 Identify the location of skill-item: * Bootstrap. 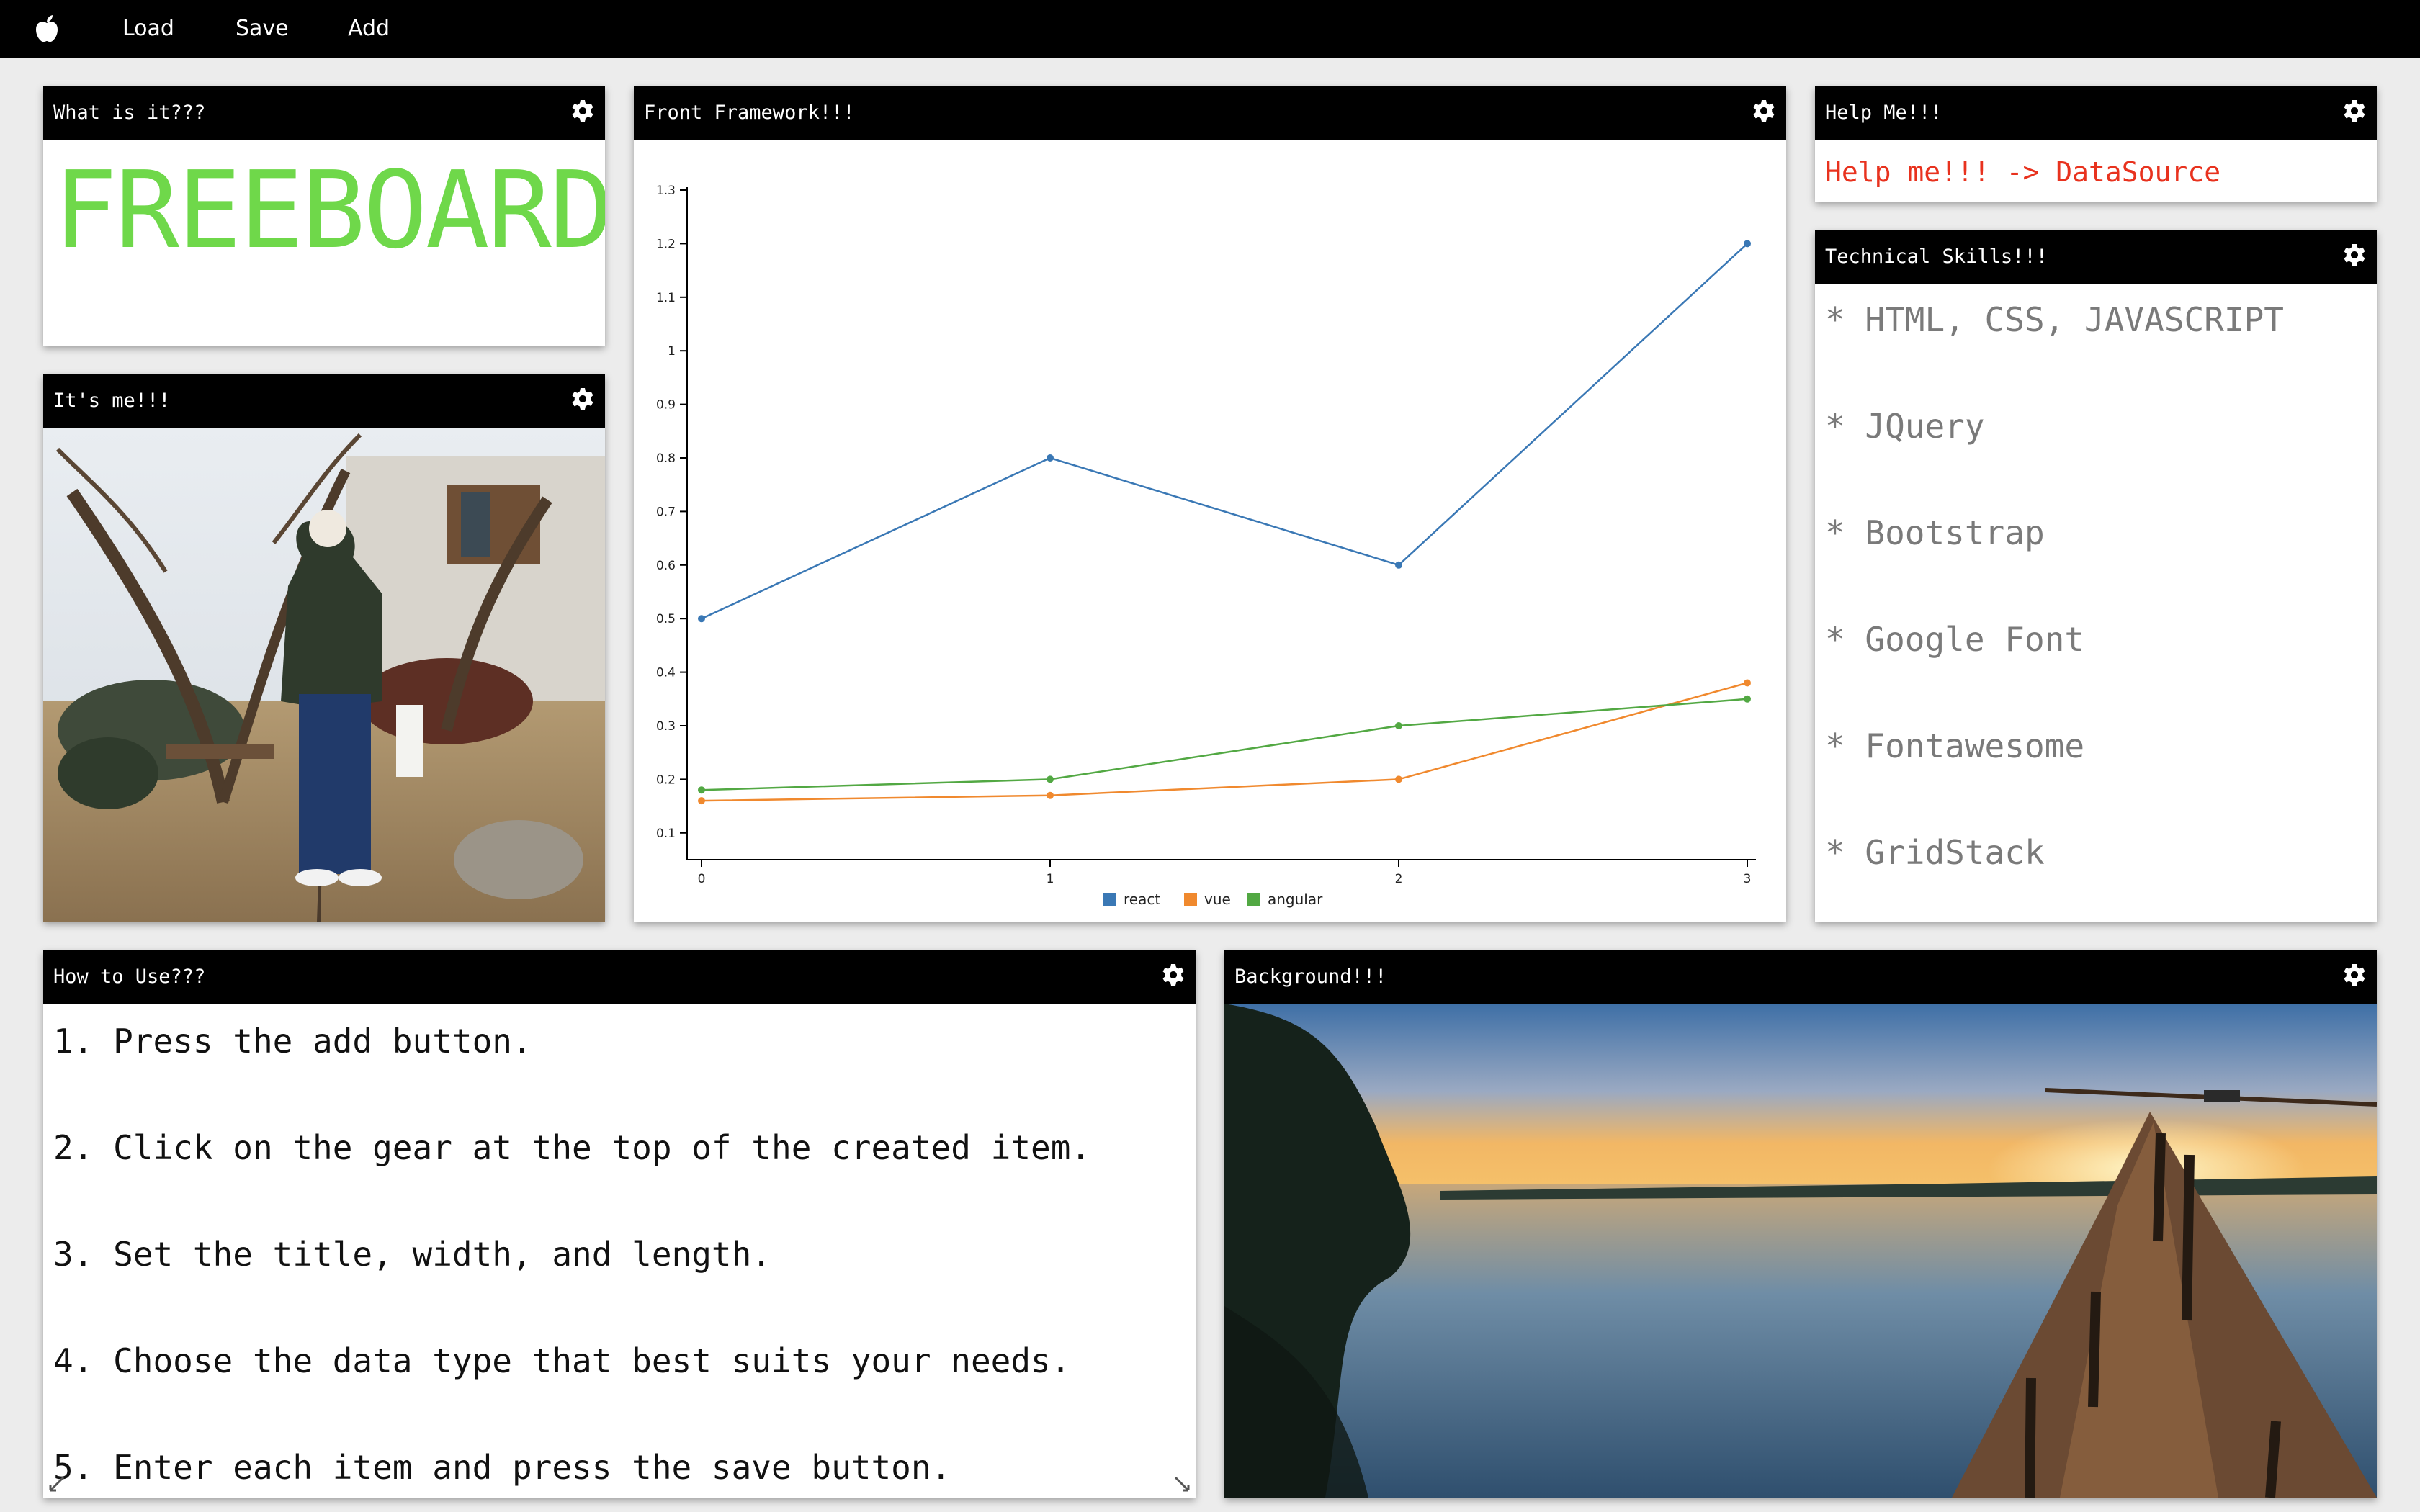
(1935, 532).